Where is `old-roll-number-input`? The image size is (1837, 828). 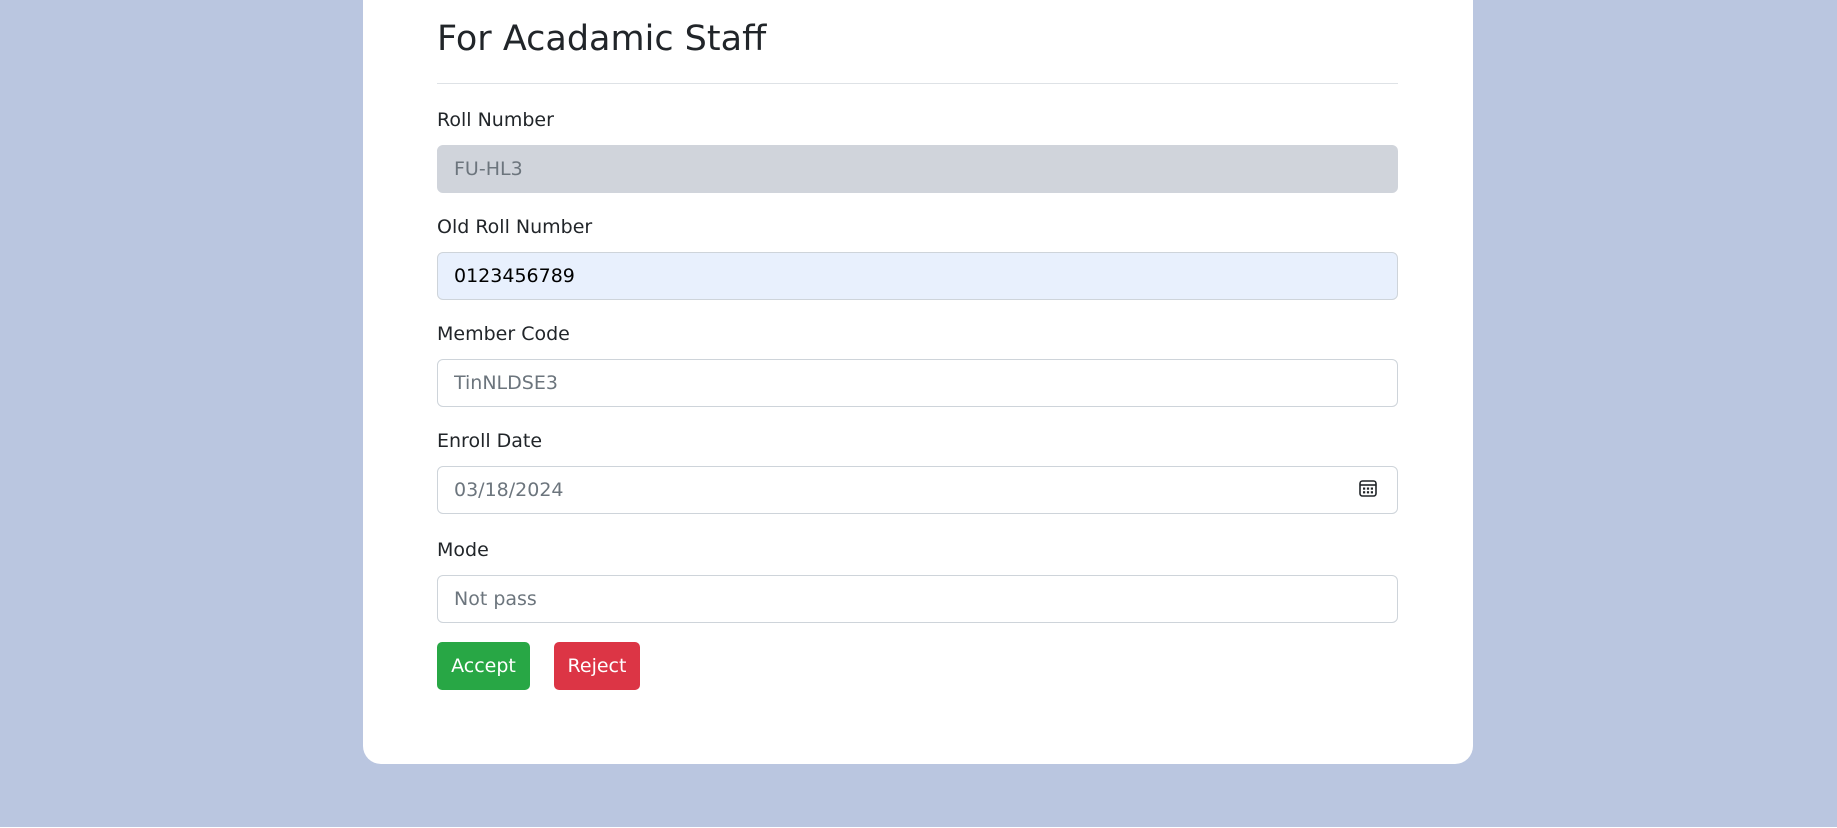
old-roll-number-input is located at coordinates (917, 276).